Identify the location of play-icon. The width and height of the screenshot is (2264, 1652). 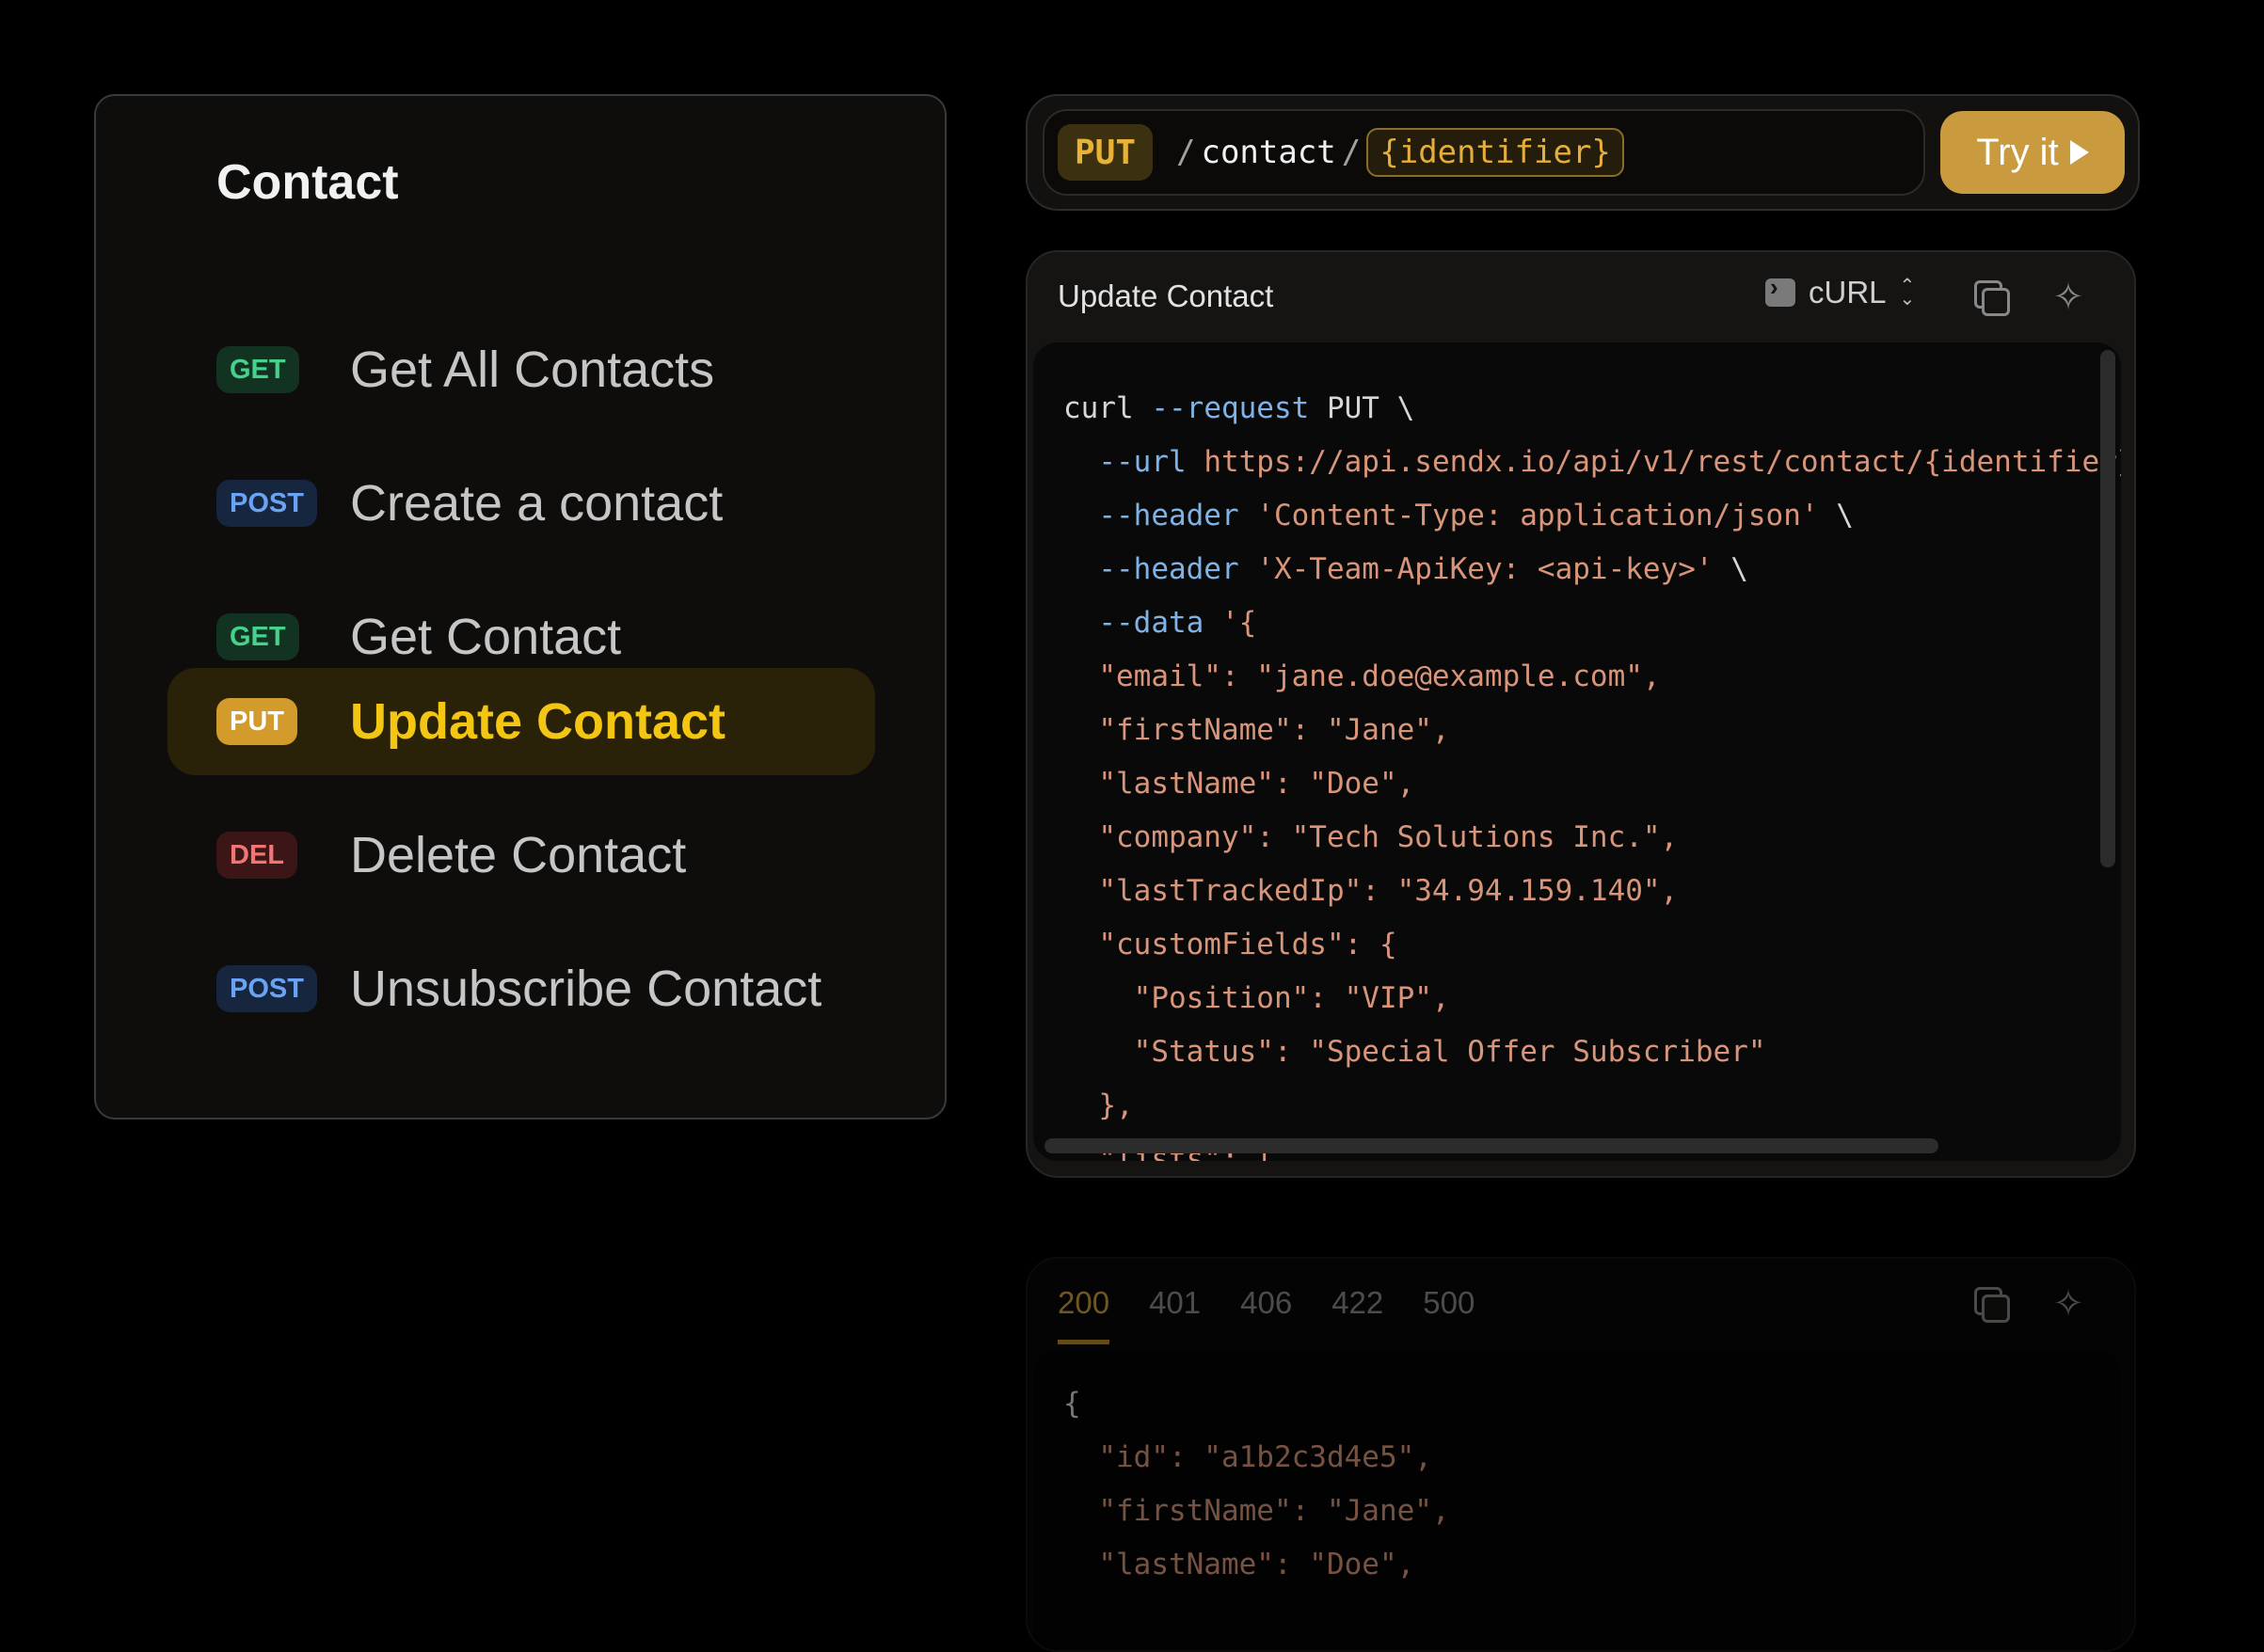
(2079, 152).